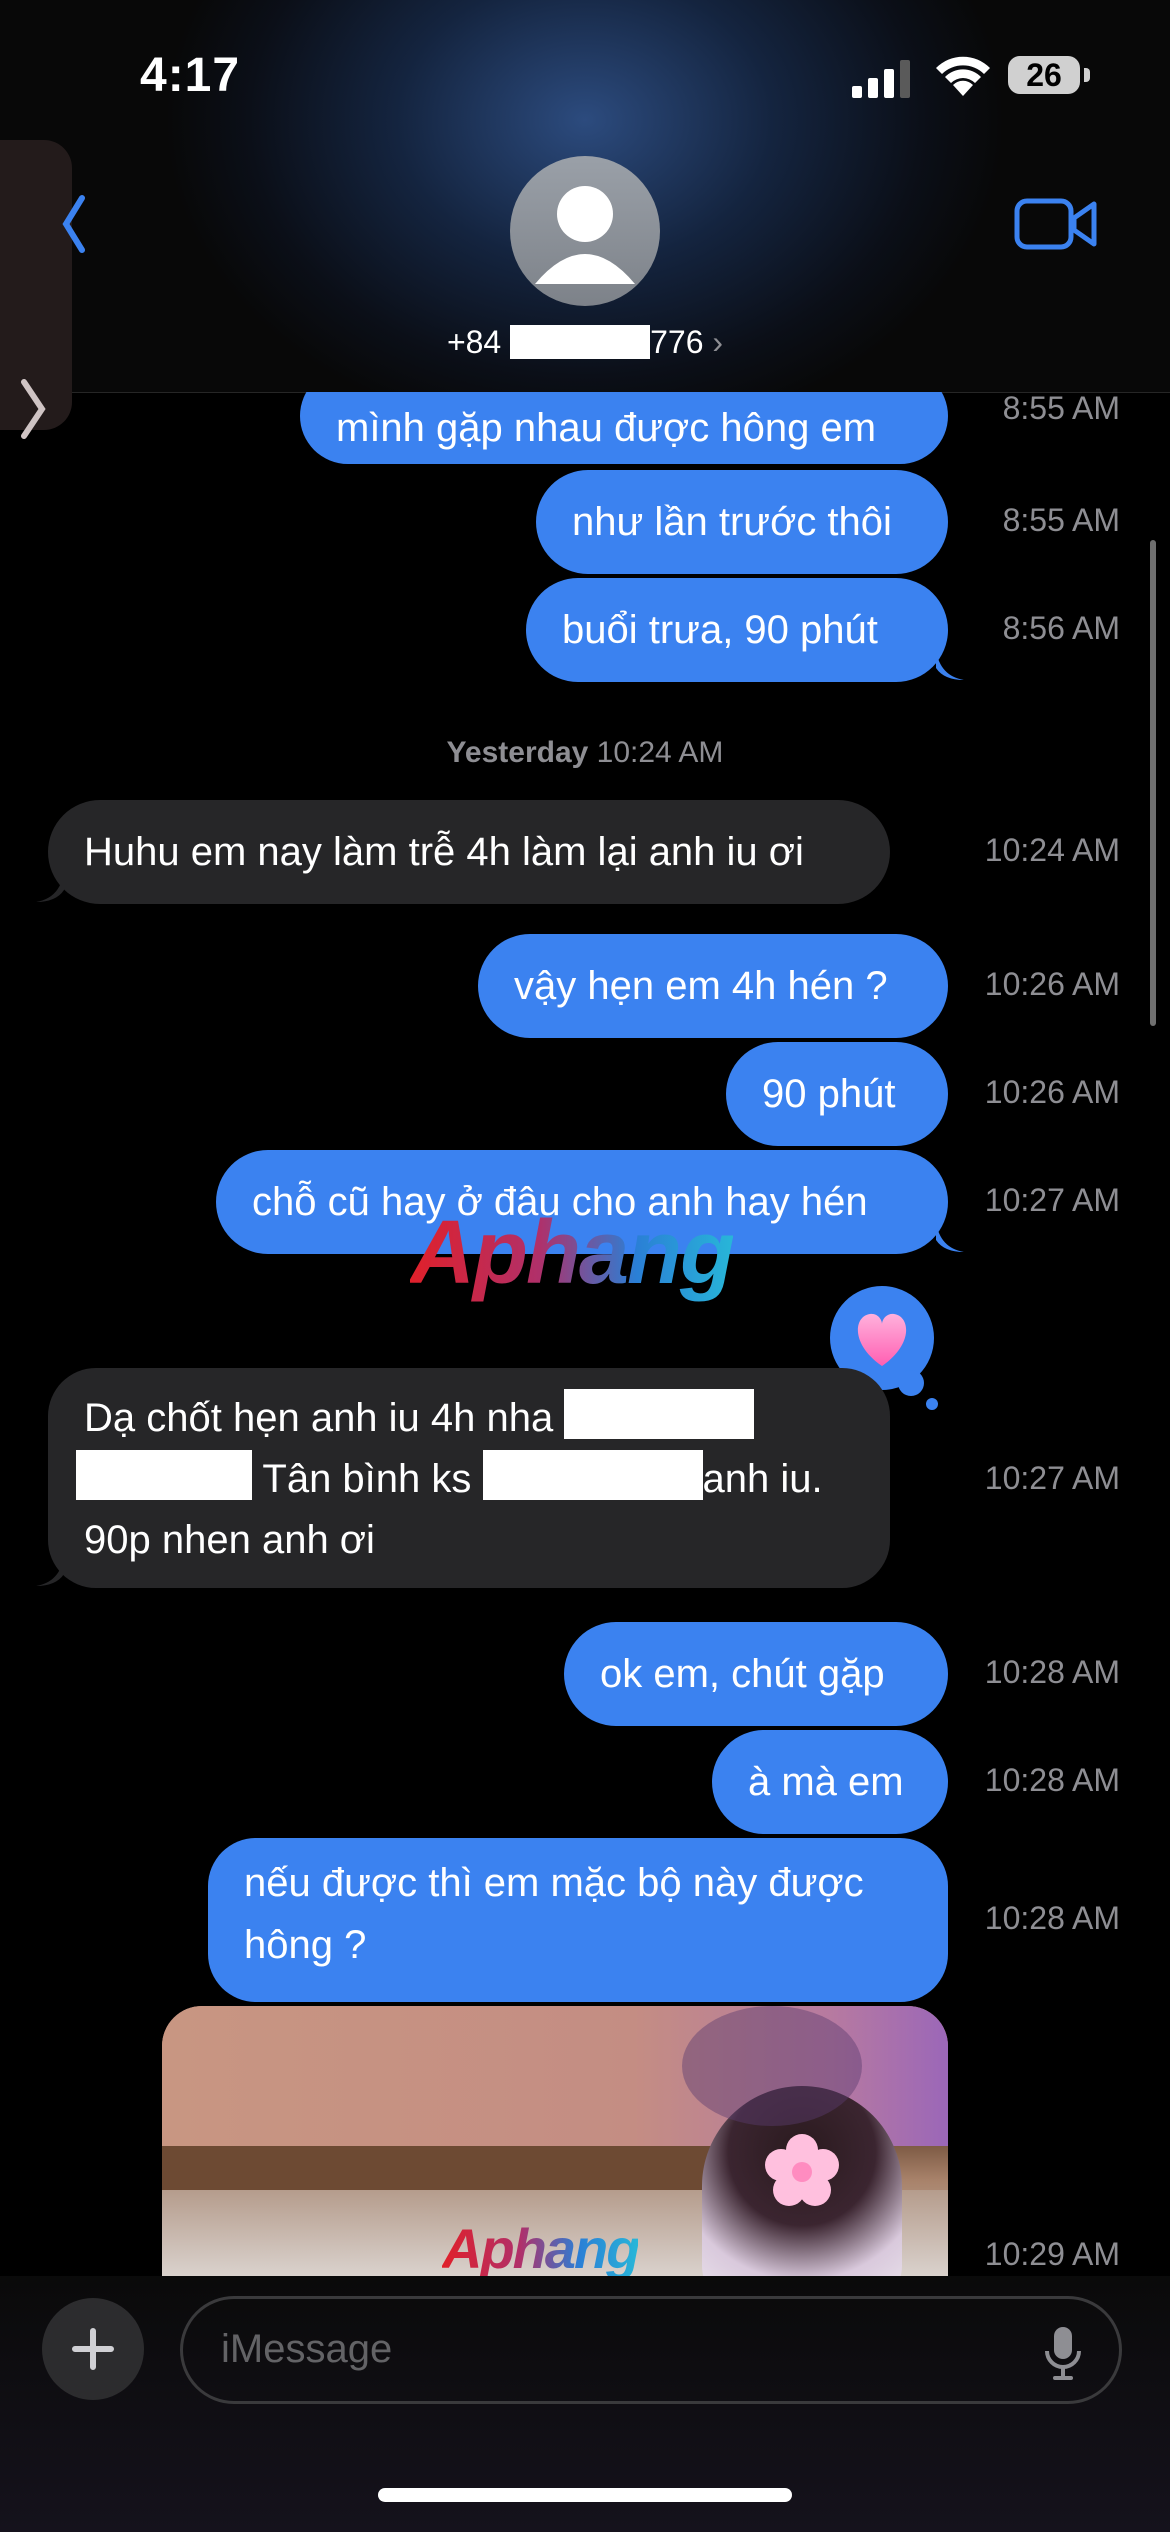  What do you see at coordinates (701, 986) in the screenshot?
I see `message-text: vậy hẹn em 4h hén ?` at bounding box center [701, 986].